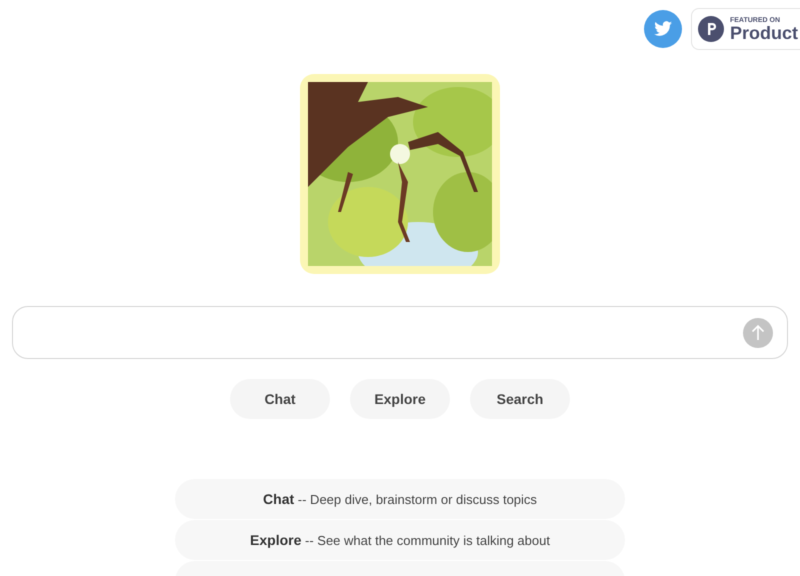 Image resolution: width=800 pixels, height=576 pixels. I want to click on prompt-field, so click(400, 332).